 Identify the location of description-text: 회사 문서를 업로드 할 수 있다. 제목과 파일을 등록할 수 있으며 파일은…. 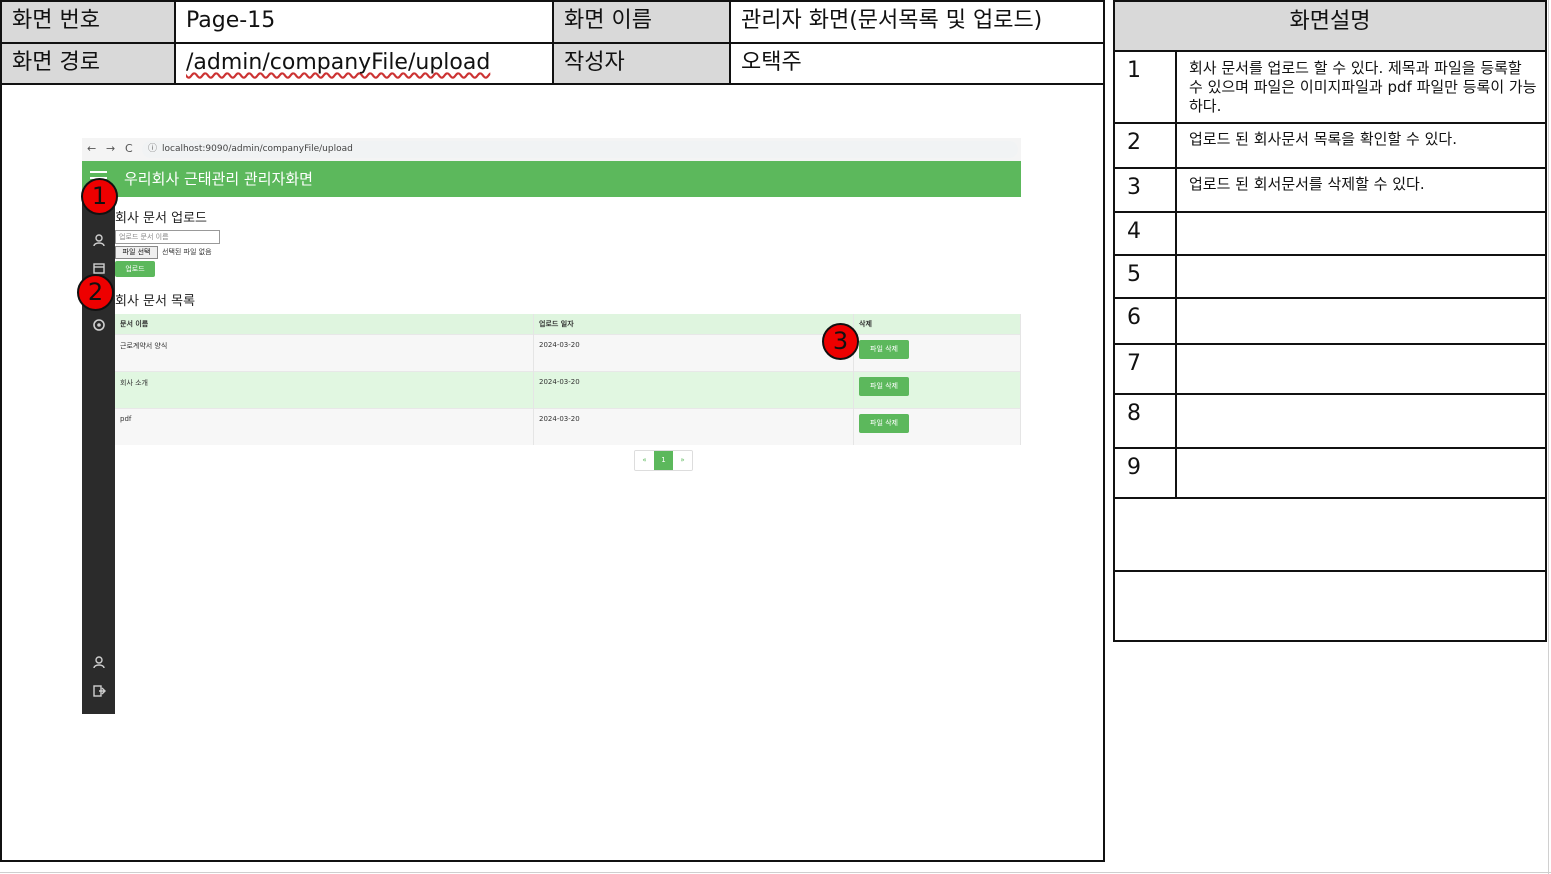
(1363, 87).